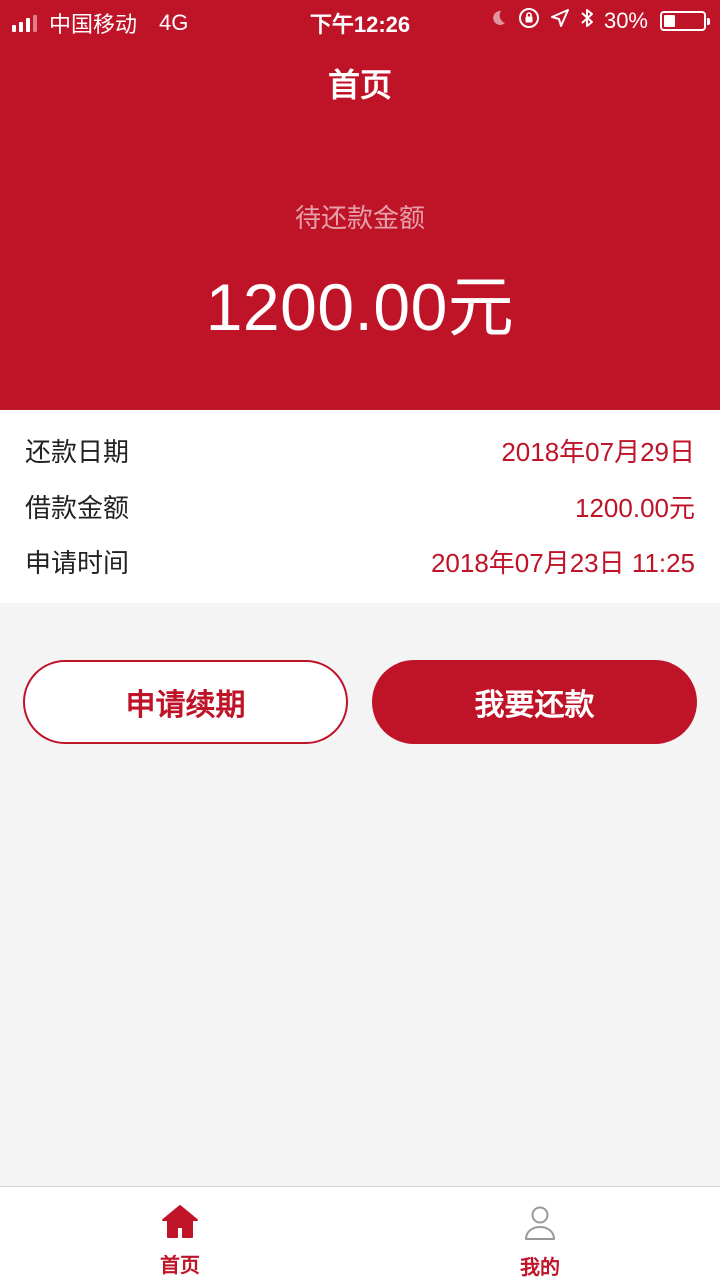 Image resolution: width=720 pixels, height=1280 pixels. I want to click on bluetooth-icon, so click(587, 21).